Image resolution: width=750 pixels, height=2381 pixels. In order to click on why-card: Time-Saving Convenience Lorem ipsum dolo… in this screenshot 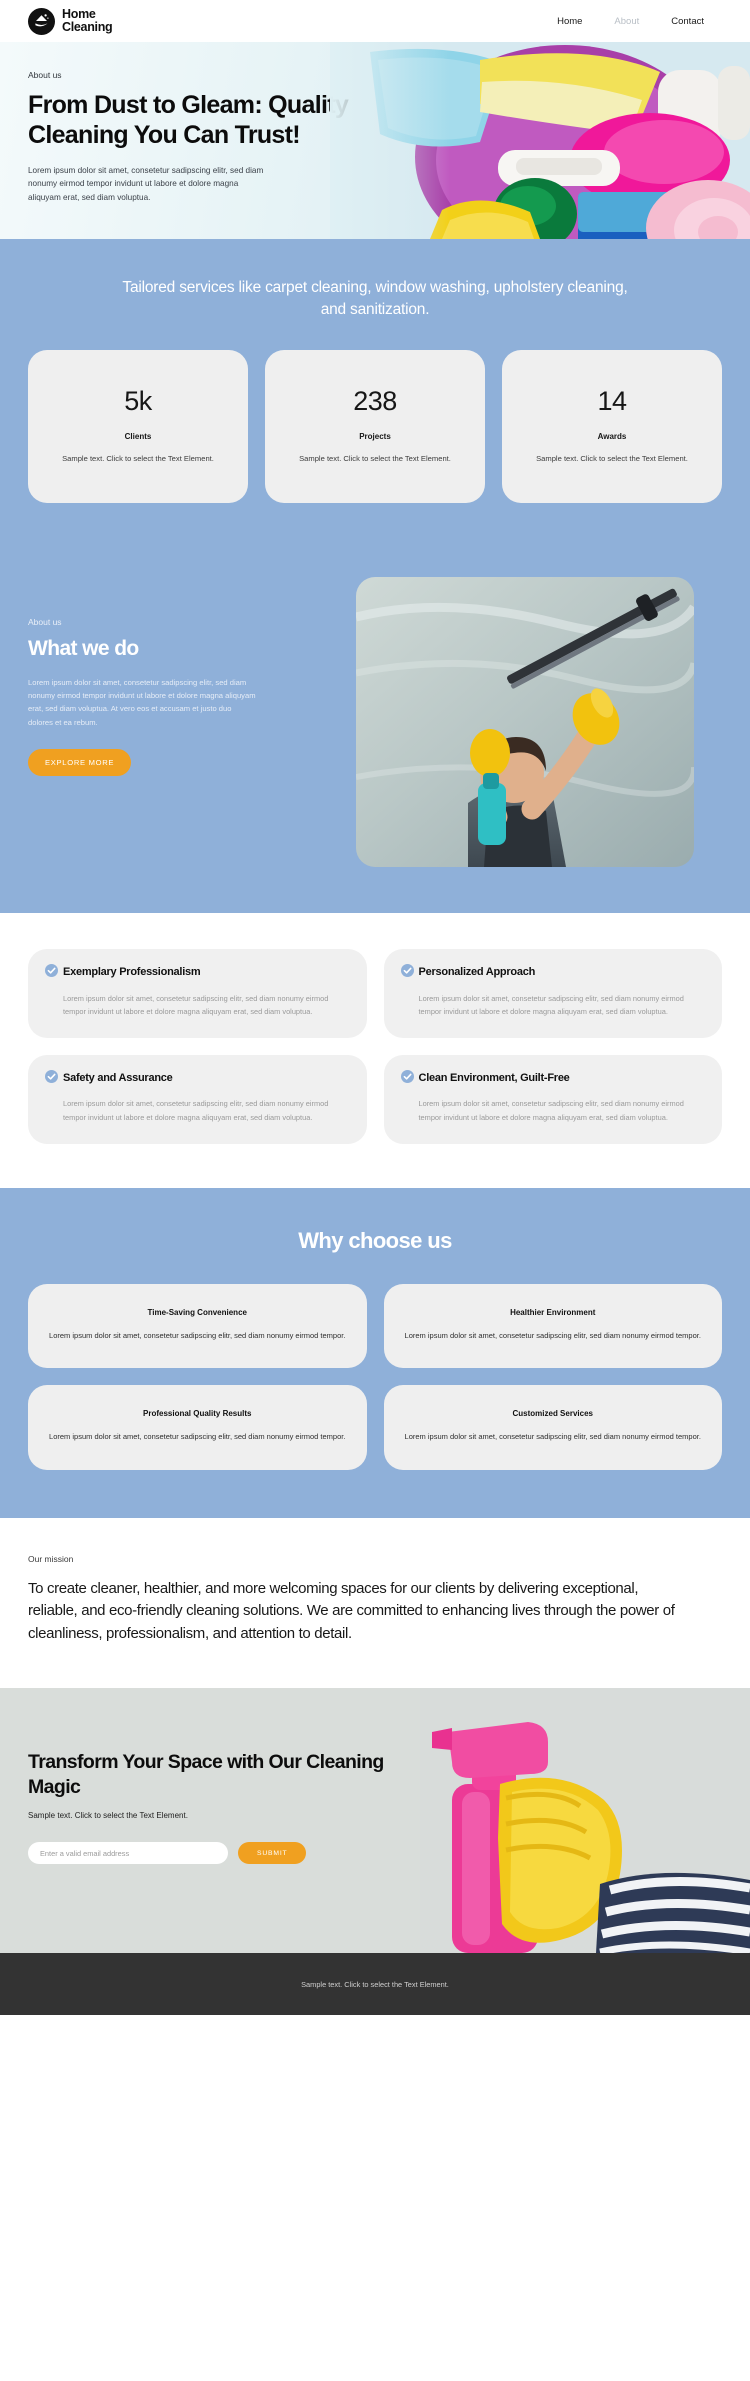, I will do `click(197, 1326)`.